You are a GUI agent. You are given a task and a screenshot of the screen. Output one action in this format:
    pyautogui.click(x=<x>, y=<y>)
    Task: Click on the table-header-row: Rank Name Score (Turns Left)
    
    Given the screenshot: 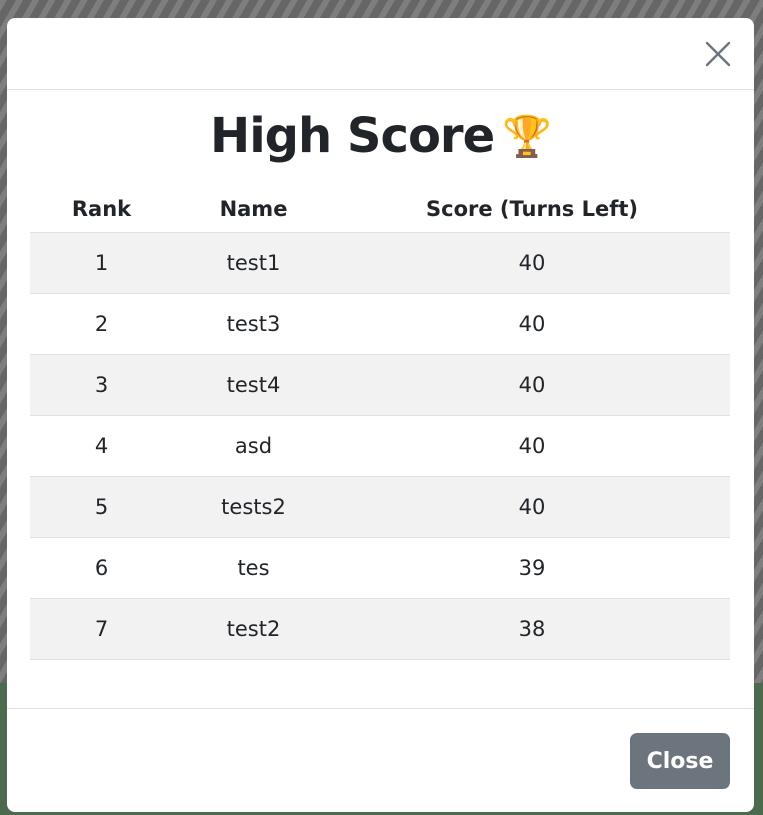 What is the action you would take?
    pyautogui.click(x=380, y=209)
    